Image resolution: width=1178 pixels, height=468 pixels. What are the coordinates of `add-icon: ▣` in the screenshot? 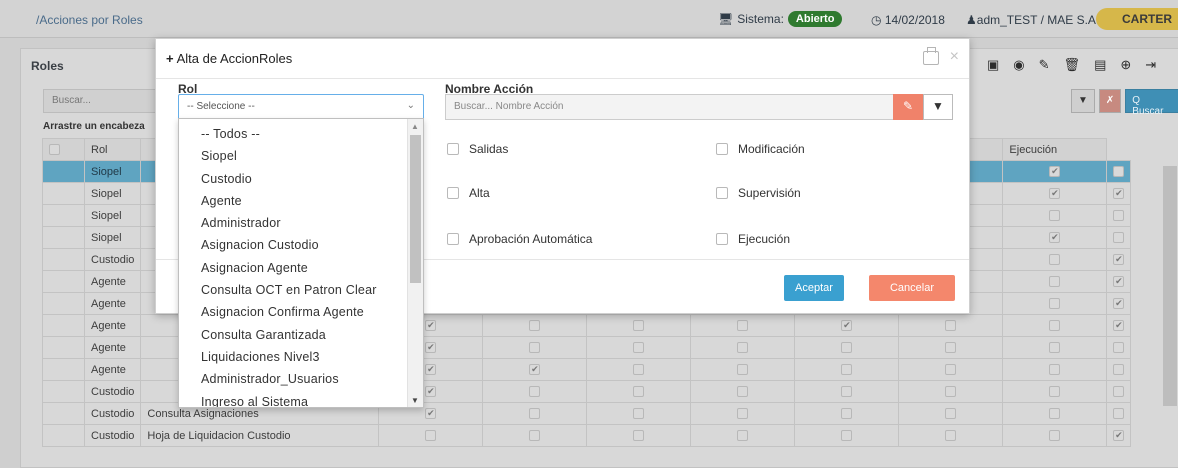 It's located at (993, 65).